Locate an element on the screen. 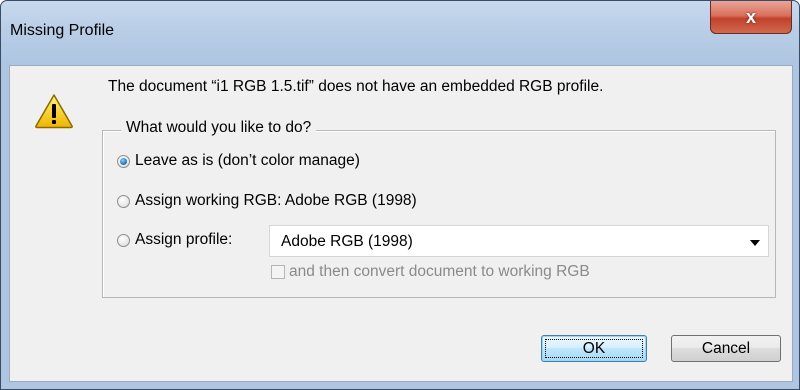 The image size is (800, 390). radio-leave-as-is: Leave as is (don’t color manage) is located at coordinates (238, 161).